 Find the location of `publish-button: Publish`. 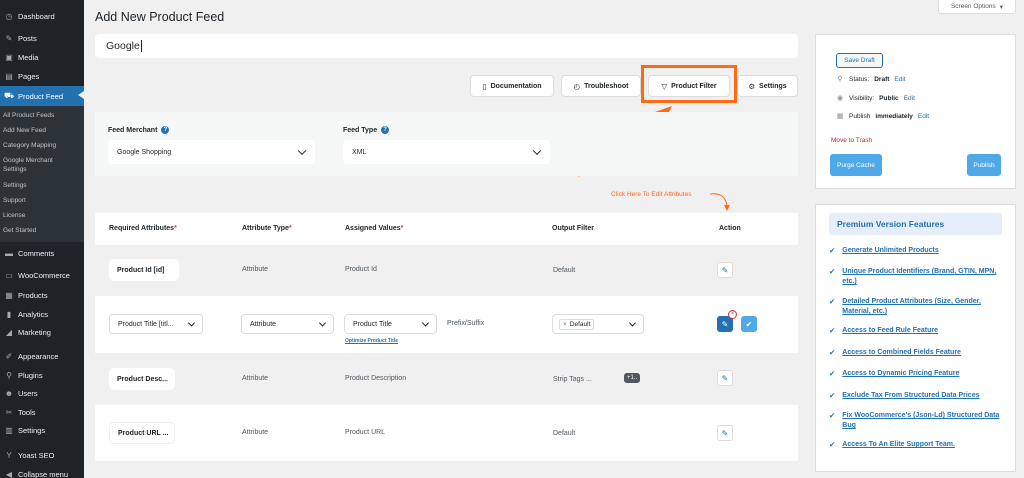

publish-button: Publish is located at coordinates (984, 165).